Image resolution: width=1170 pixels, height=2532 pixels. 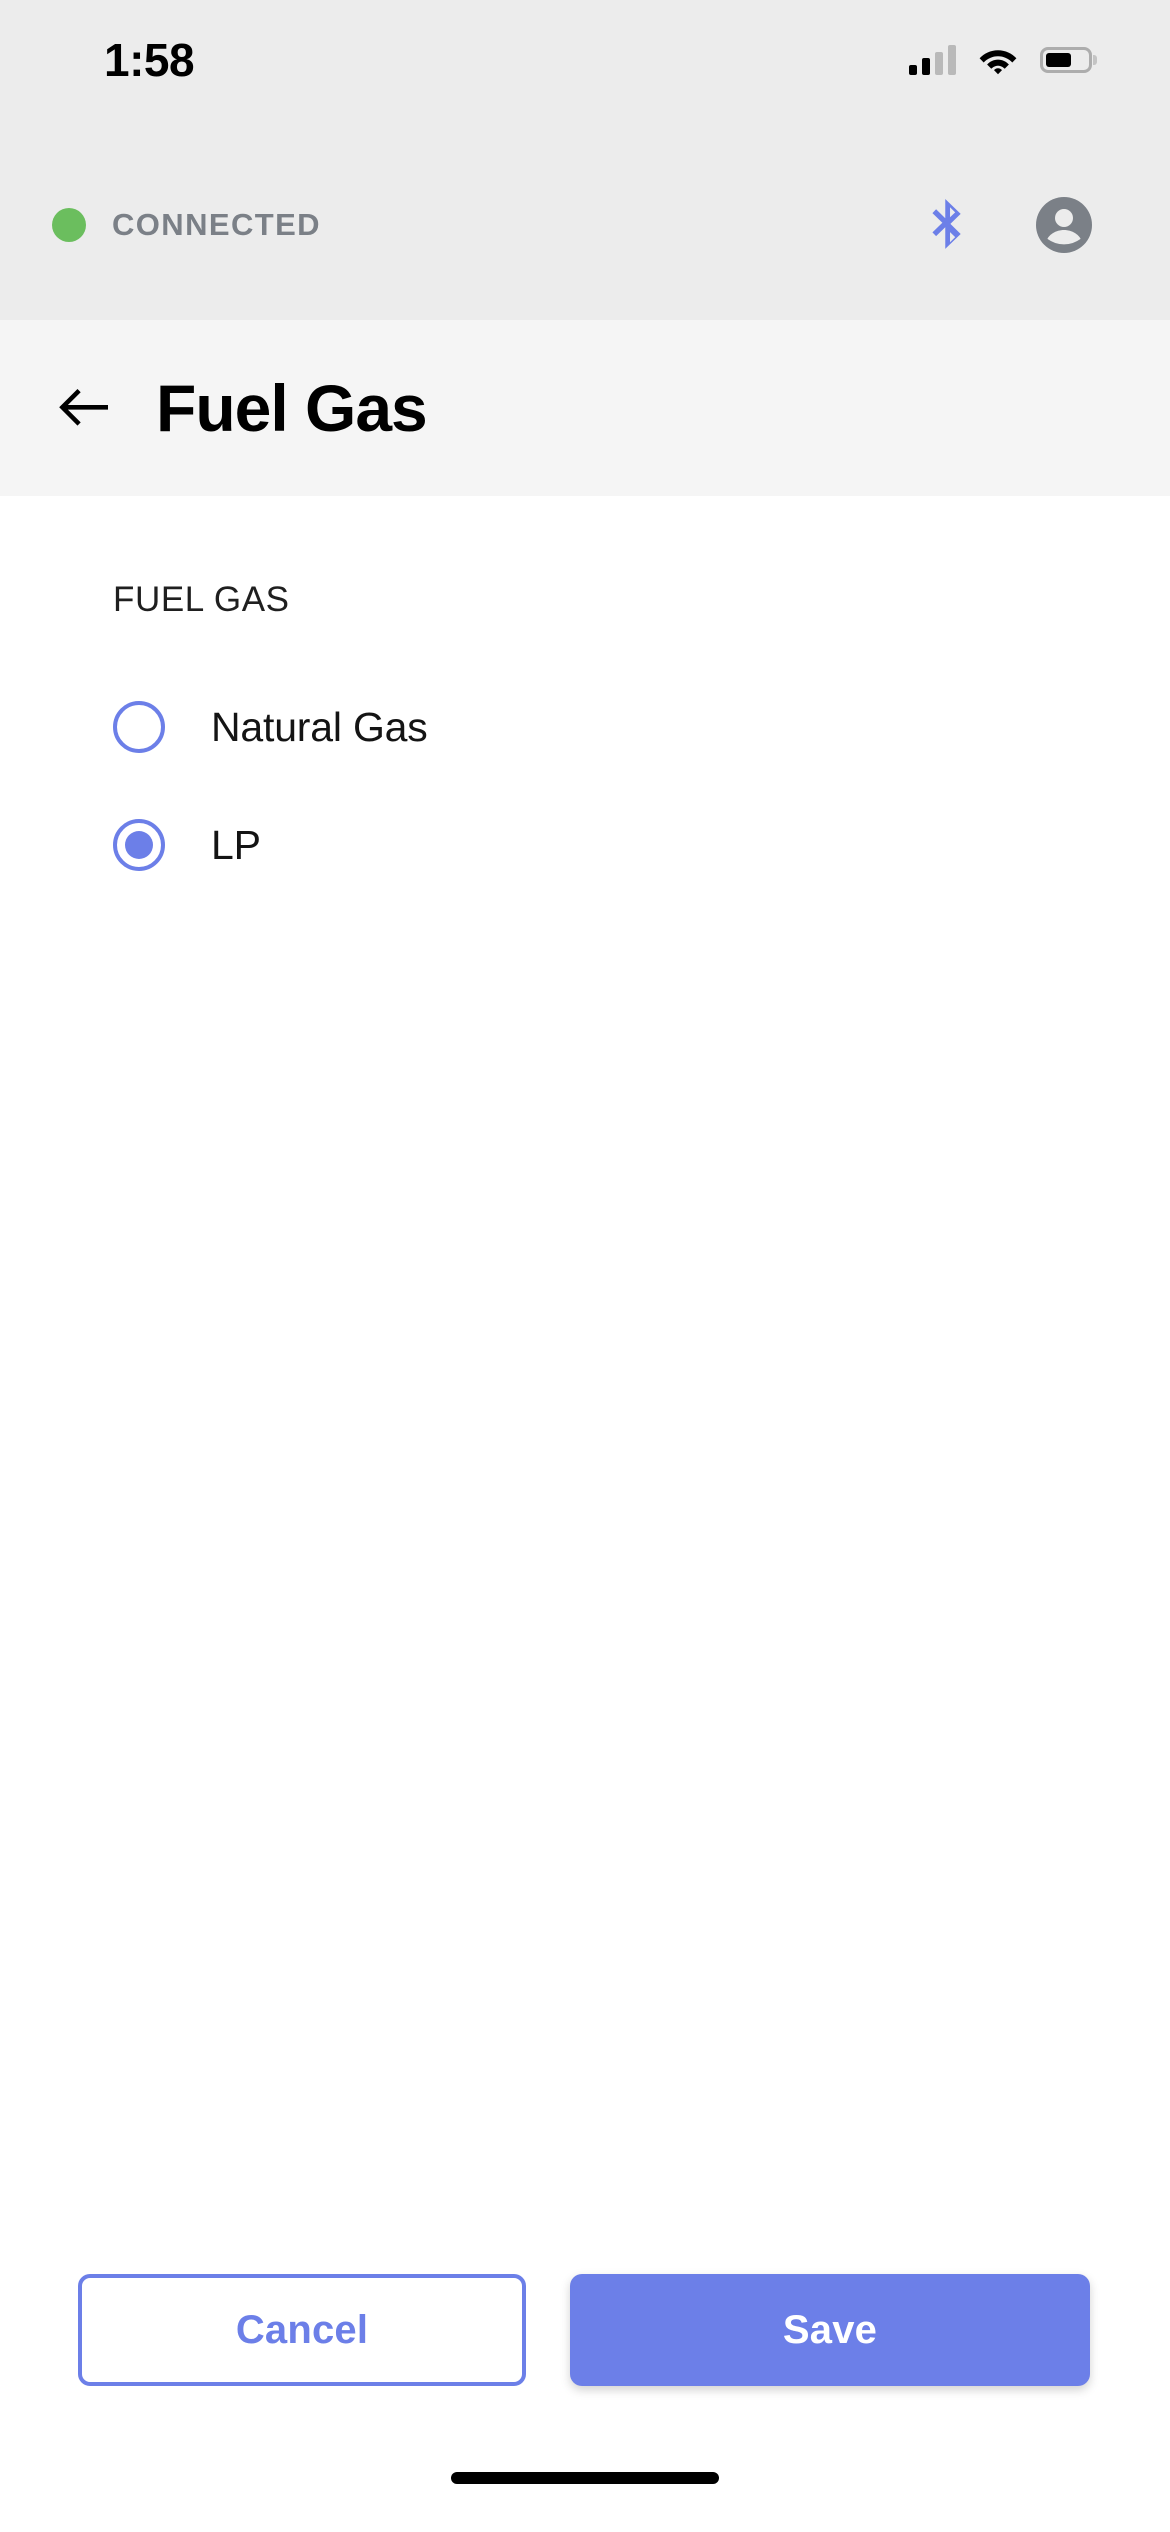 I want to click on account-circle-icon, so click(x=1064, y=225).